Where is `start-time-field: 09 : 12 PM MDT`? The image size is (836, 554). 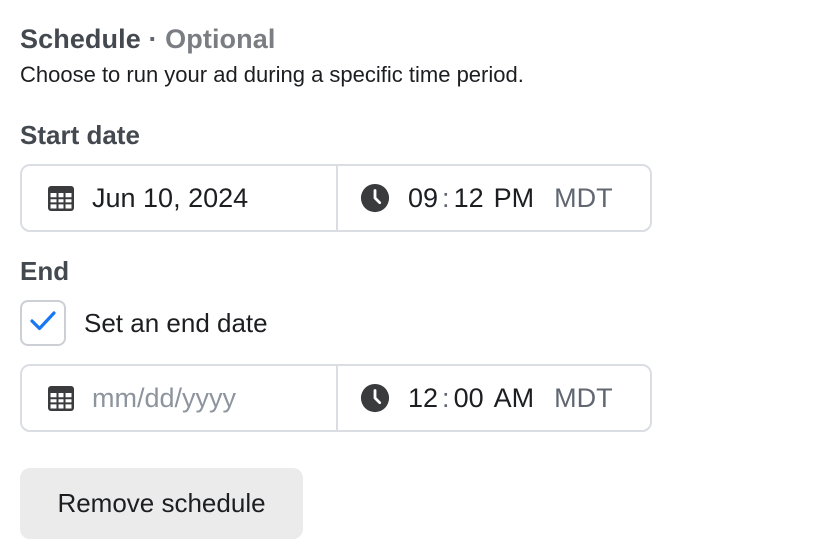
start-time-field: 09 : 12 PM MDT is located at coordinates (494, 198).